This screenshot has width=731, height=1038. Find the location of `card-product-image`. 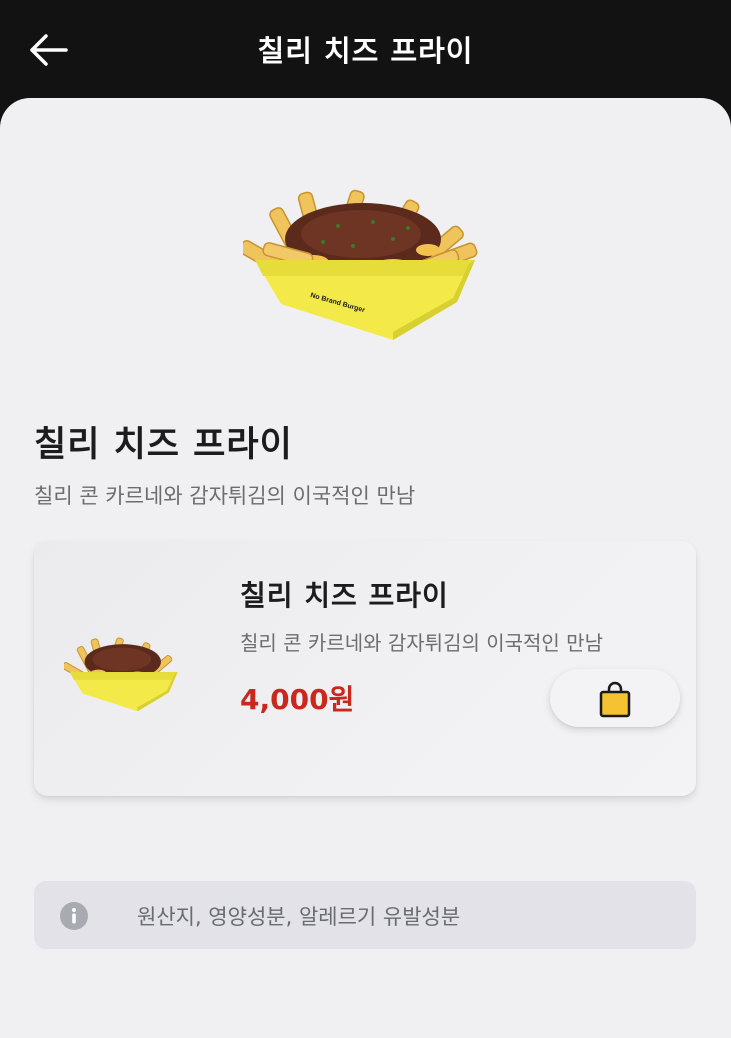

card-product-image is located at coordinates (122, 674).